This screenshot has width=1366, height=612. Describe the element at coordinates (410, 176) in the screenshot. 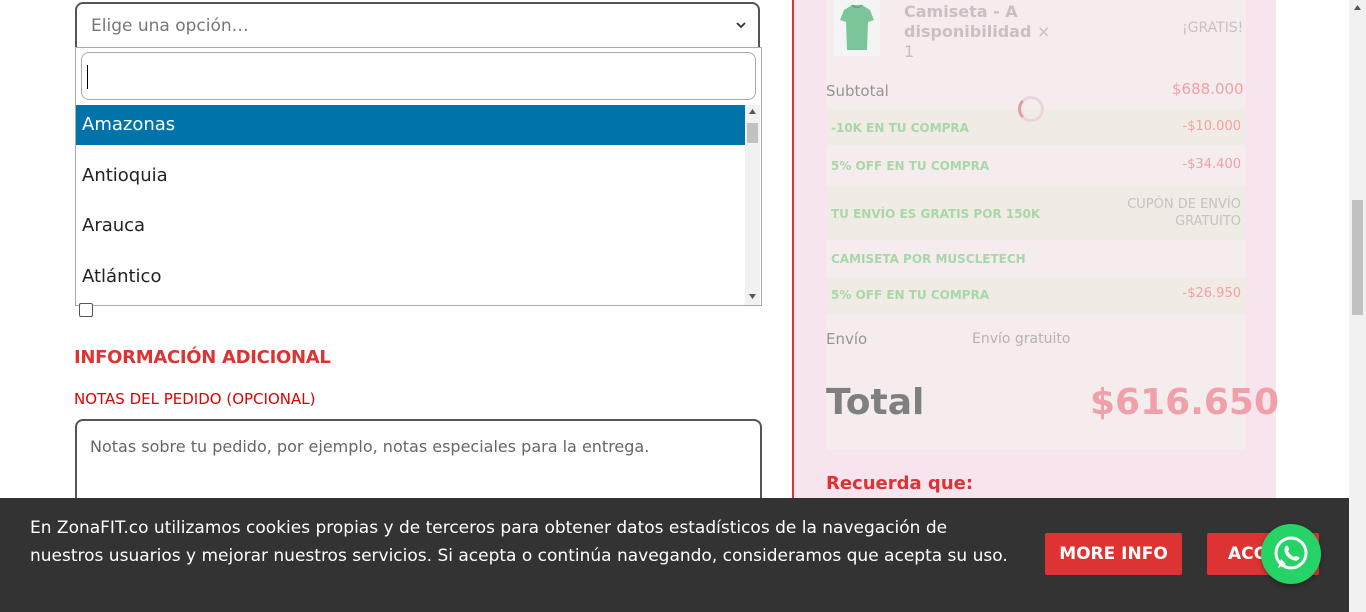

I see `option-antioquia: Antioquia` at that location.